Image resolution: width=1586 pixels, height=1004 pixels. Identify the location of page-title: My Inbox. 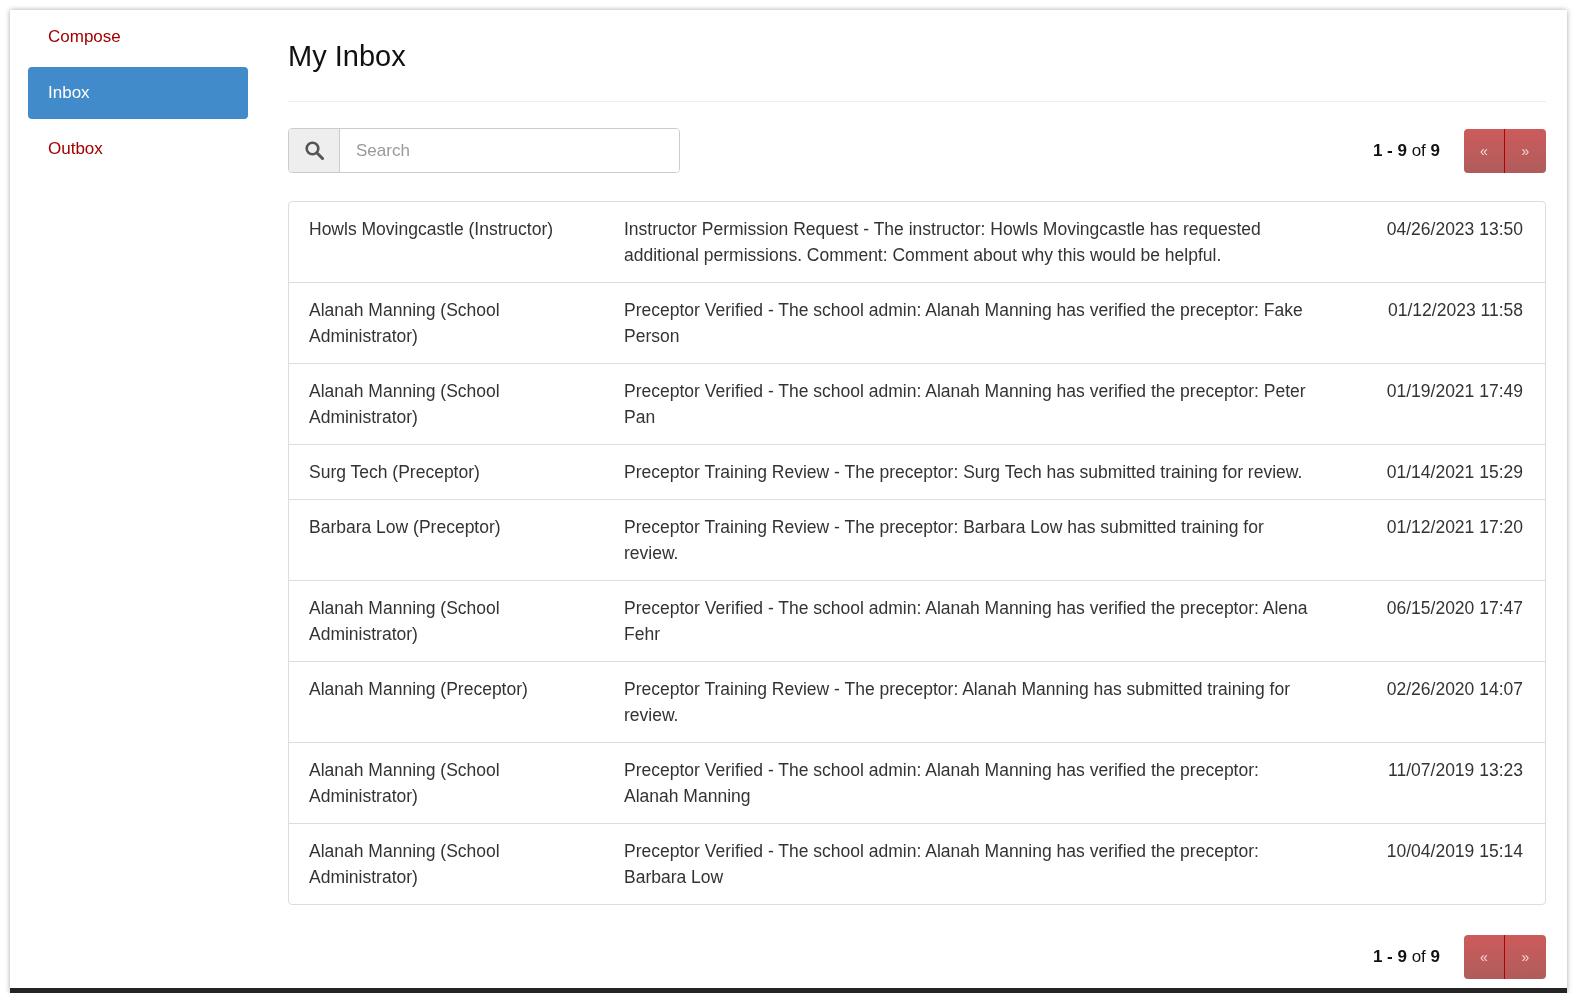
(347, 56).